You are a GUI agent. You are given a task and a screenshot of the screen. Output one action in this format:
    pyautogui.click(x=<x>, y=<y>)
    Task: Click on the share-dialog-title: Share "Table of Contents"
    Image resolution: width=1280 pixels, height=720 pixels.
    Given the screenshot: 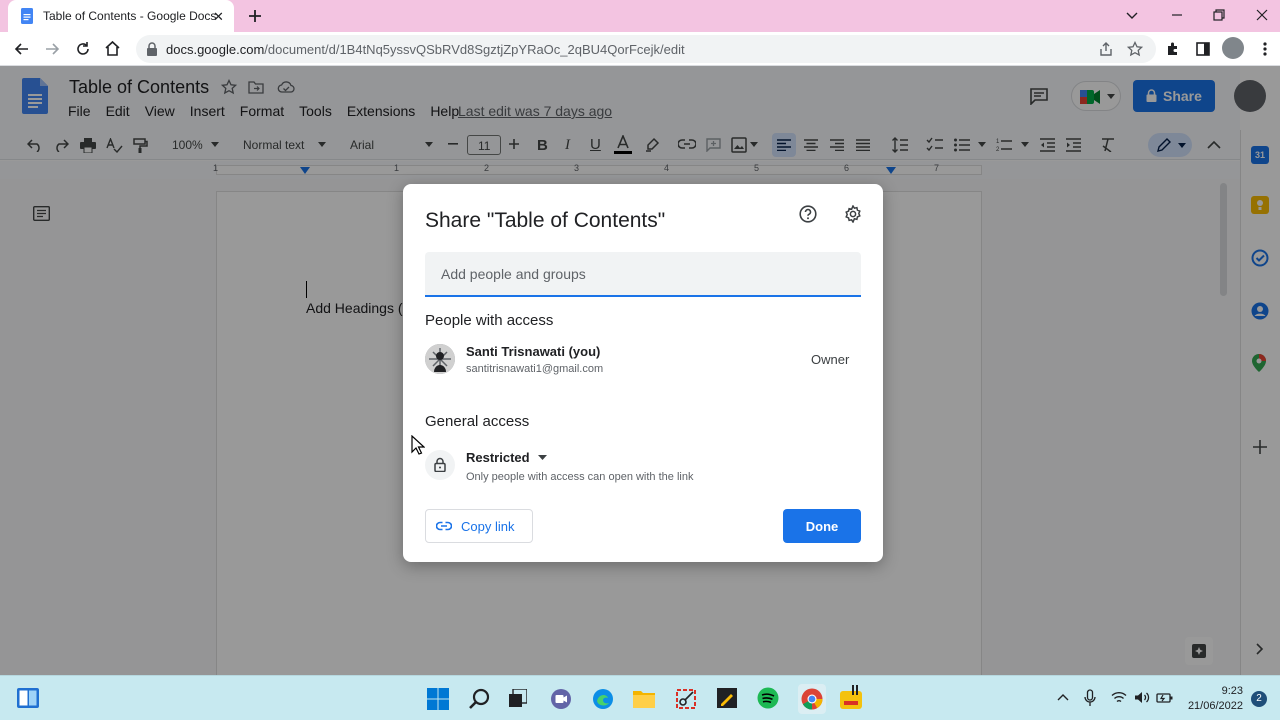 What is the action you would take?
    pyautogui.click(x=545, y=220)
    